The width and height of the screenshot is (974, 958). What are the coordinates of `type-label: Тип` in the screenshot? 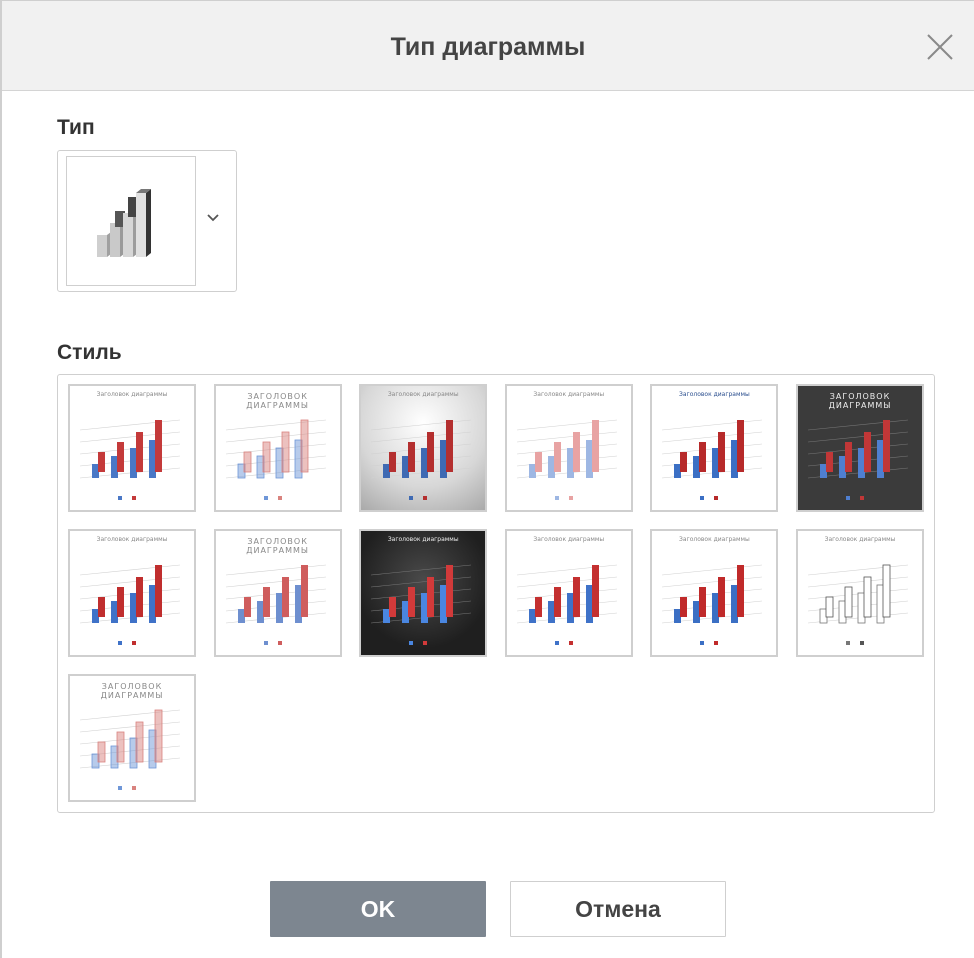 It's located at (76, 127).